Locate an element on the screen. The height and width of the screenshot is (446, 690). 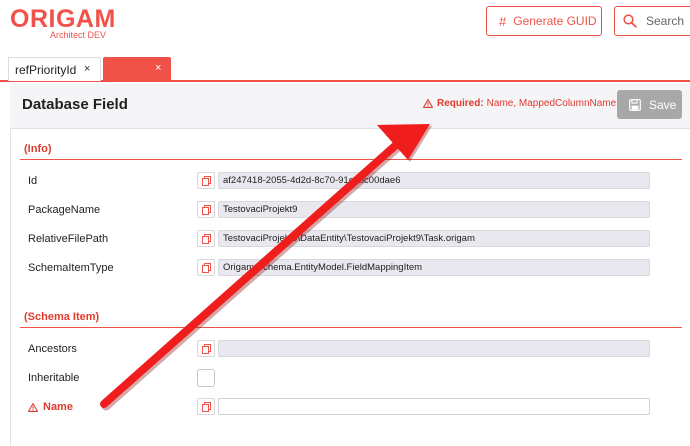
property-label-relativefilepath: RelativeFilePath is located at coordinates (68, 239).